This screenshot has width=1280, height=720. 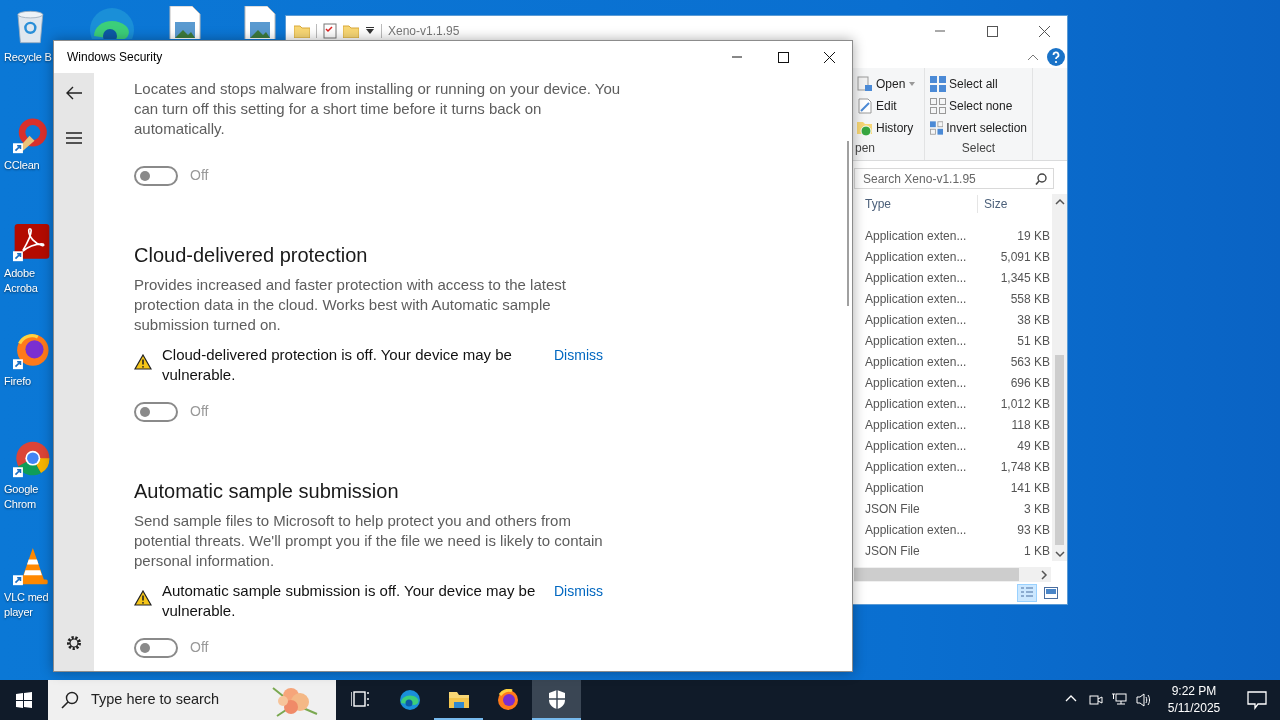 What do you see at coordinates (866, 148) in the screenshot?
I see `group-label: pen` at bounding box center [866, 148].